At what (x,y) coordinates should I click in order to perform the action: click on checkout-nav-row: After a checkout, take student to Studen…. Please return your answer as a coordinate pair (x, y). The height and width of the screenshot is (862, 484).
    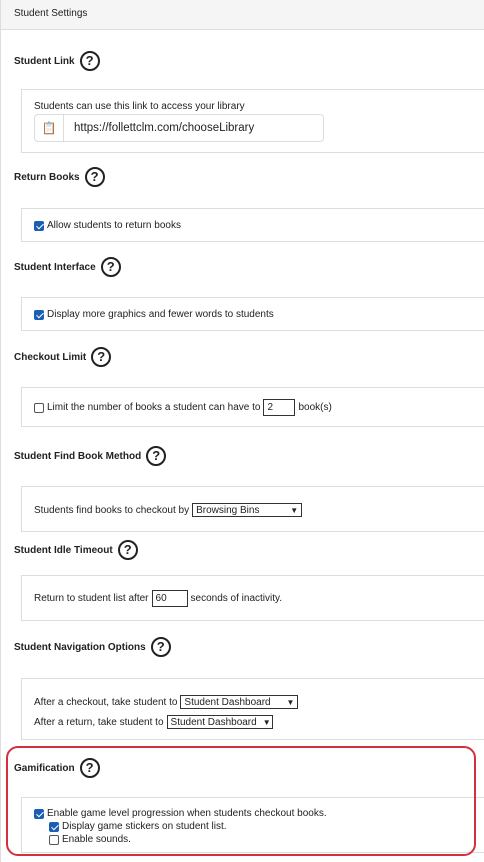
    Looking at the image, I should click on (166, 702).